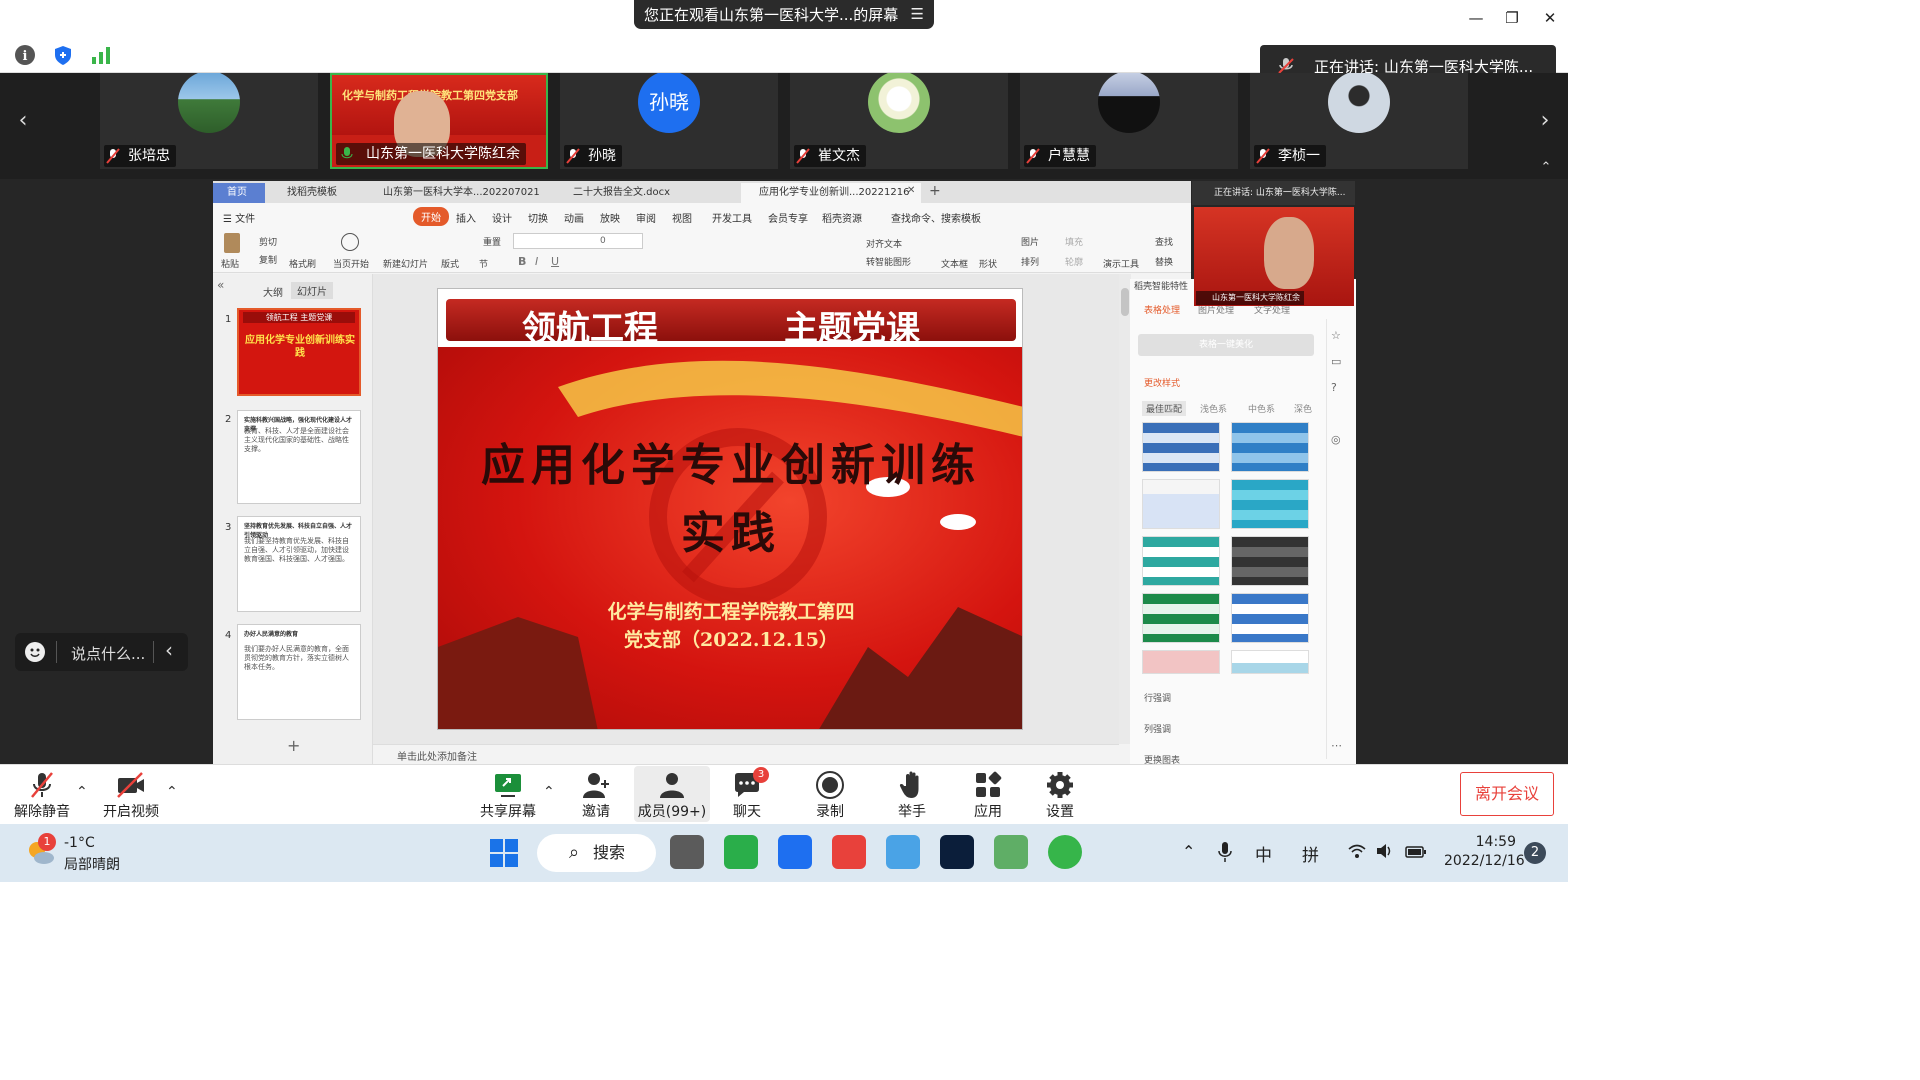 The image size is (1920, 1080). I want to click on row-emphasis-link: 行强调, so click(1157, 697).